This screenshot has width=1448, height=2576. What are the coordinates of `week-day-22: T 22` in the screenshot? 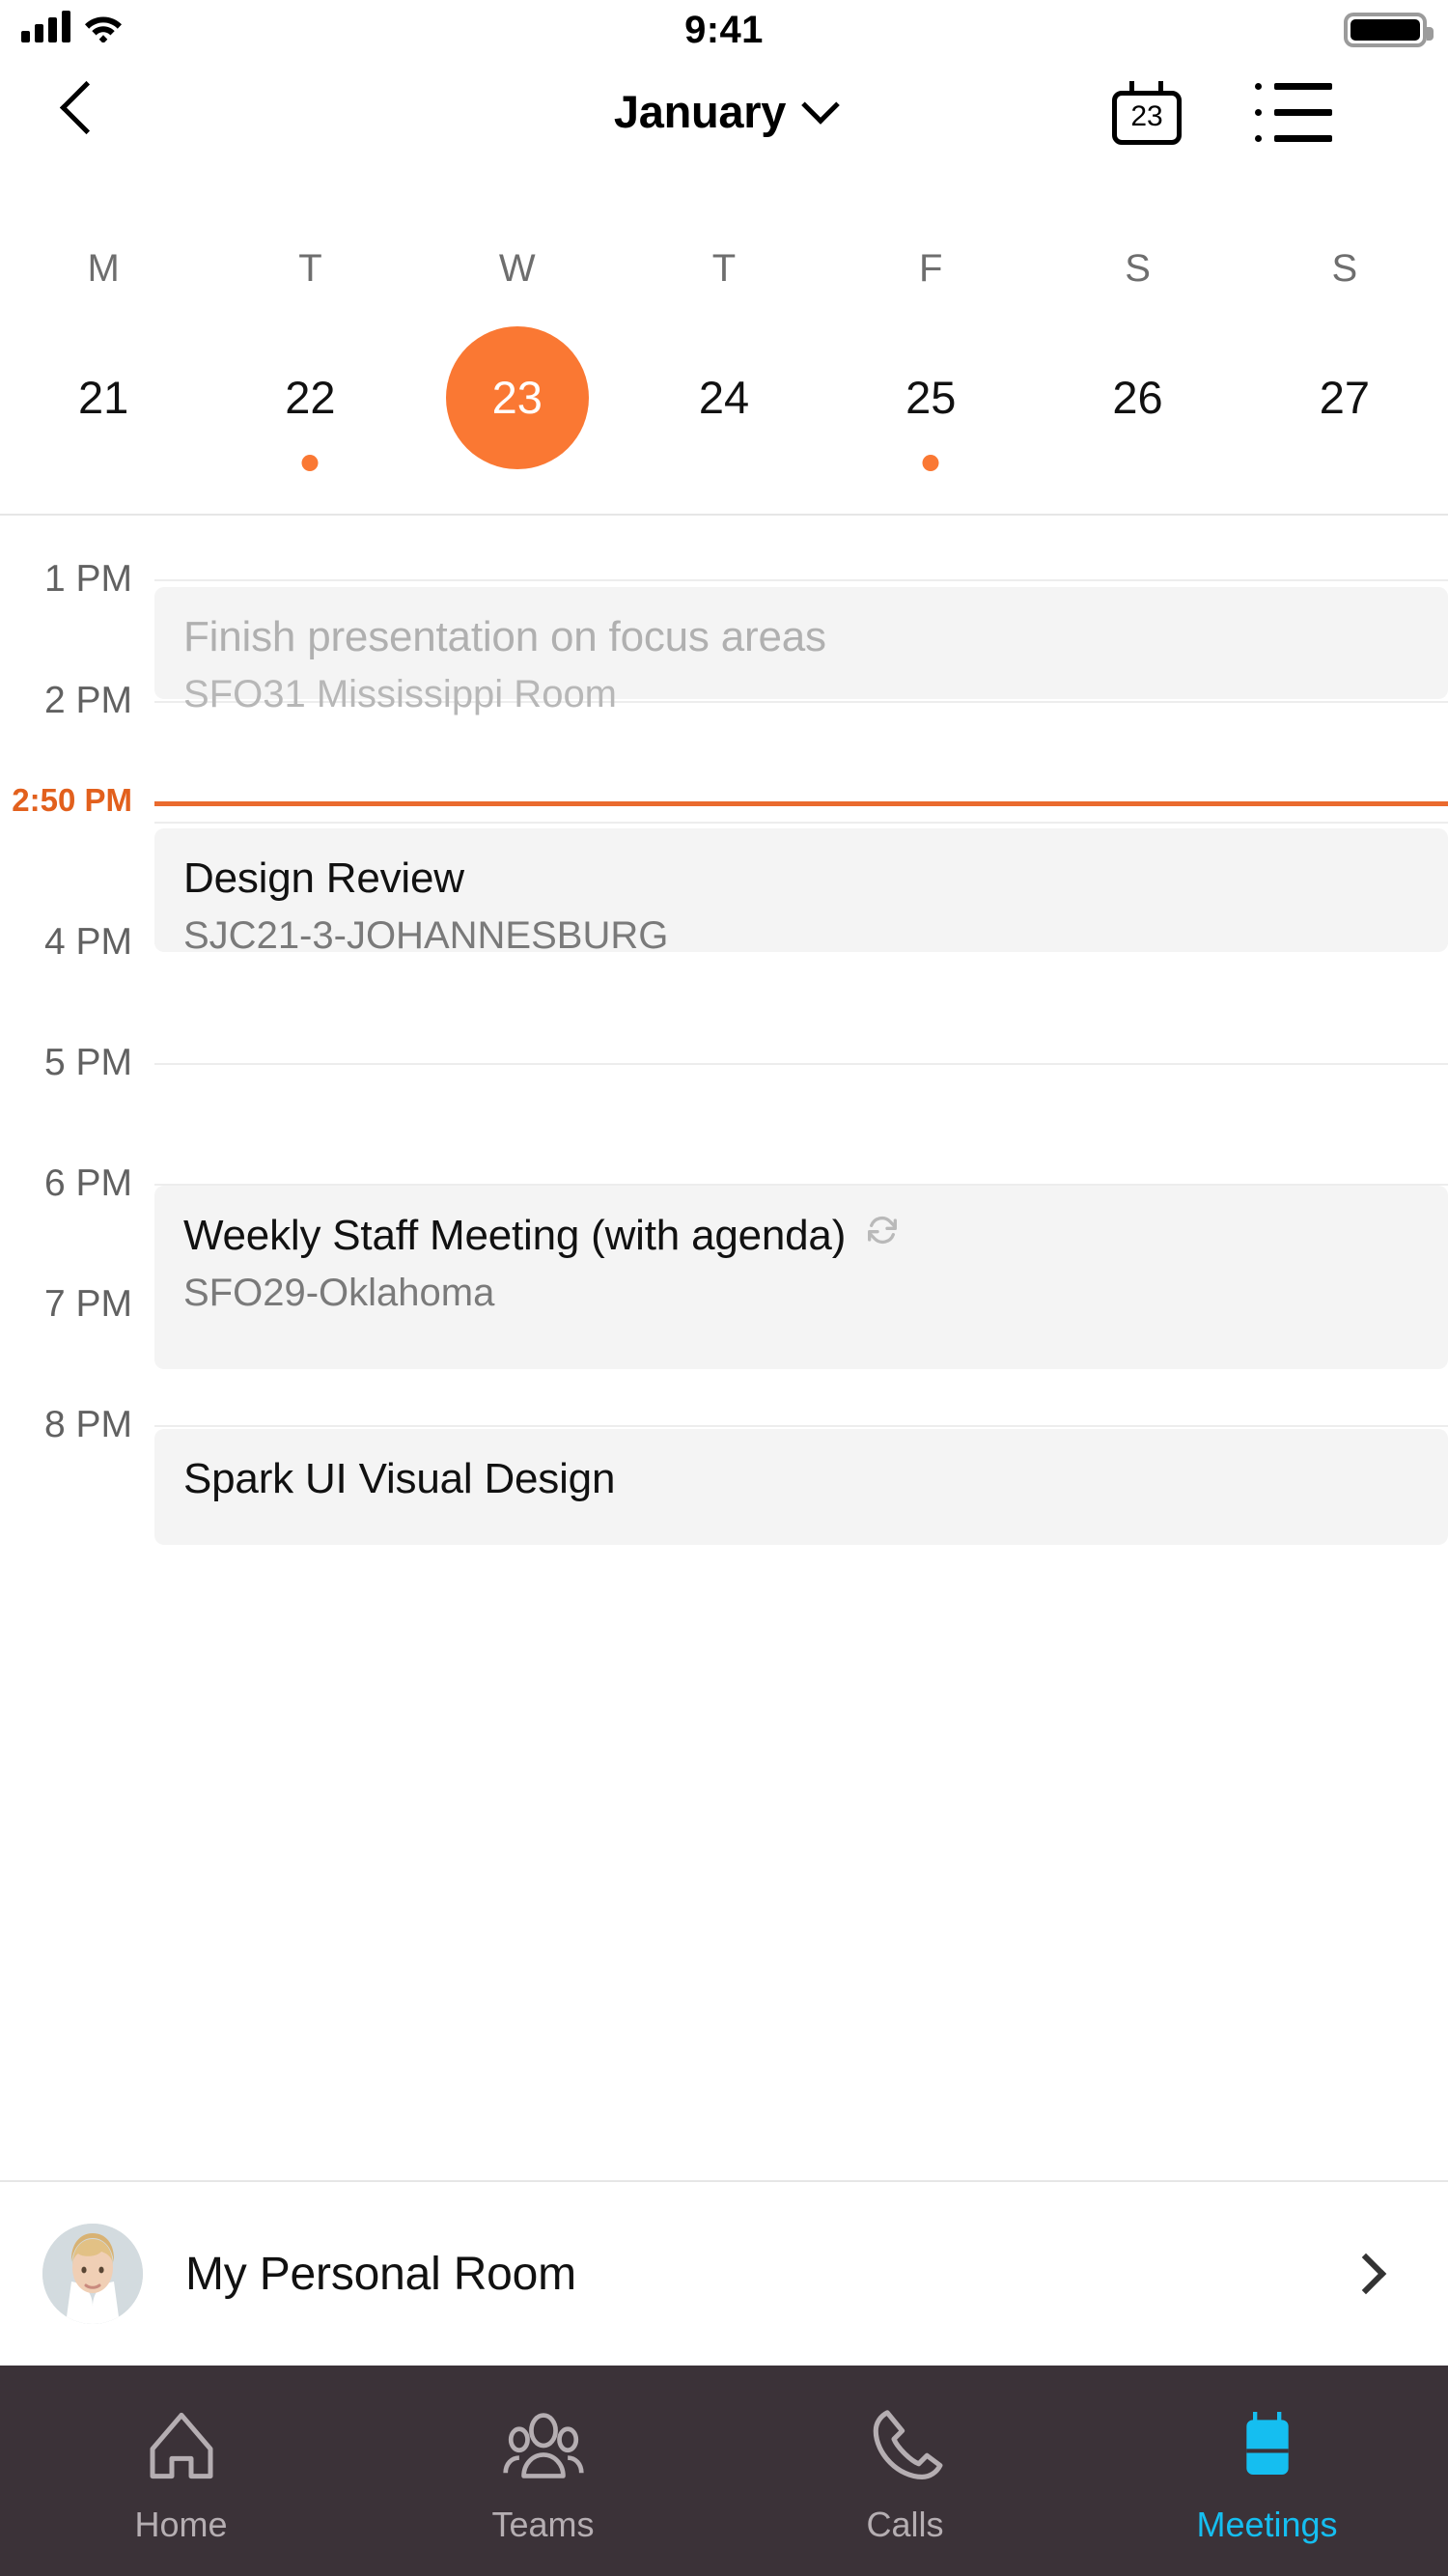 It's located at (310, 355).